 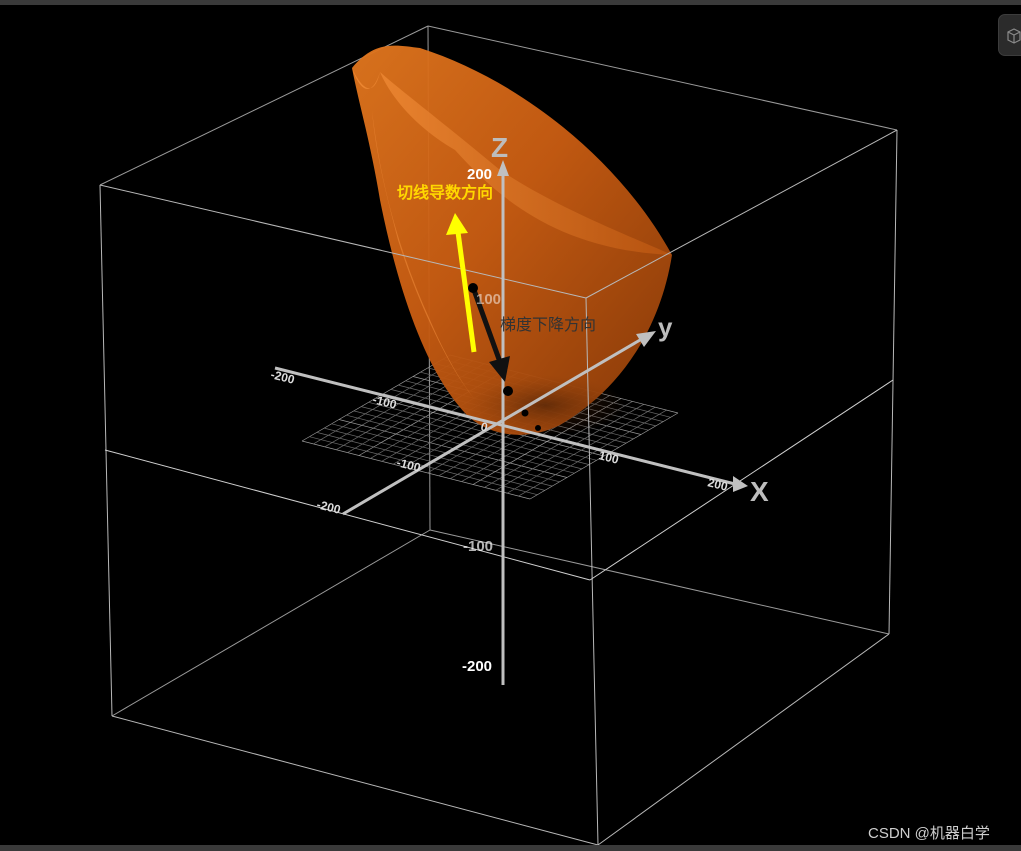 What do you see at coordinates (479, 174) in the screenshot?
I see `z-tick-label: 200` at bounding box center [479, 174].